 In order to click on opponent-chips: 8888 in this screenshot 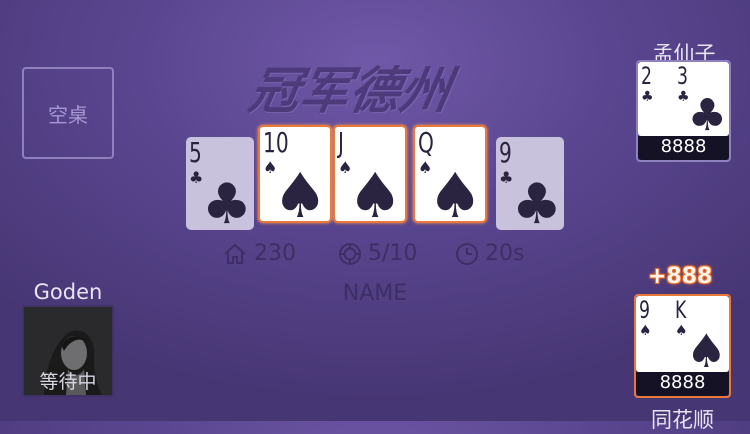, I will do `click(683, 148)`.